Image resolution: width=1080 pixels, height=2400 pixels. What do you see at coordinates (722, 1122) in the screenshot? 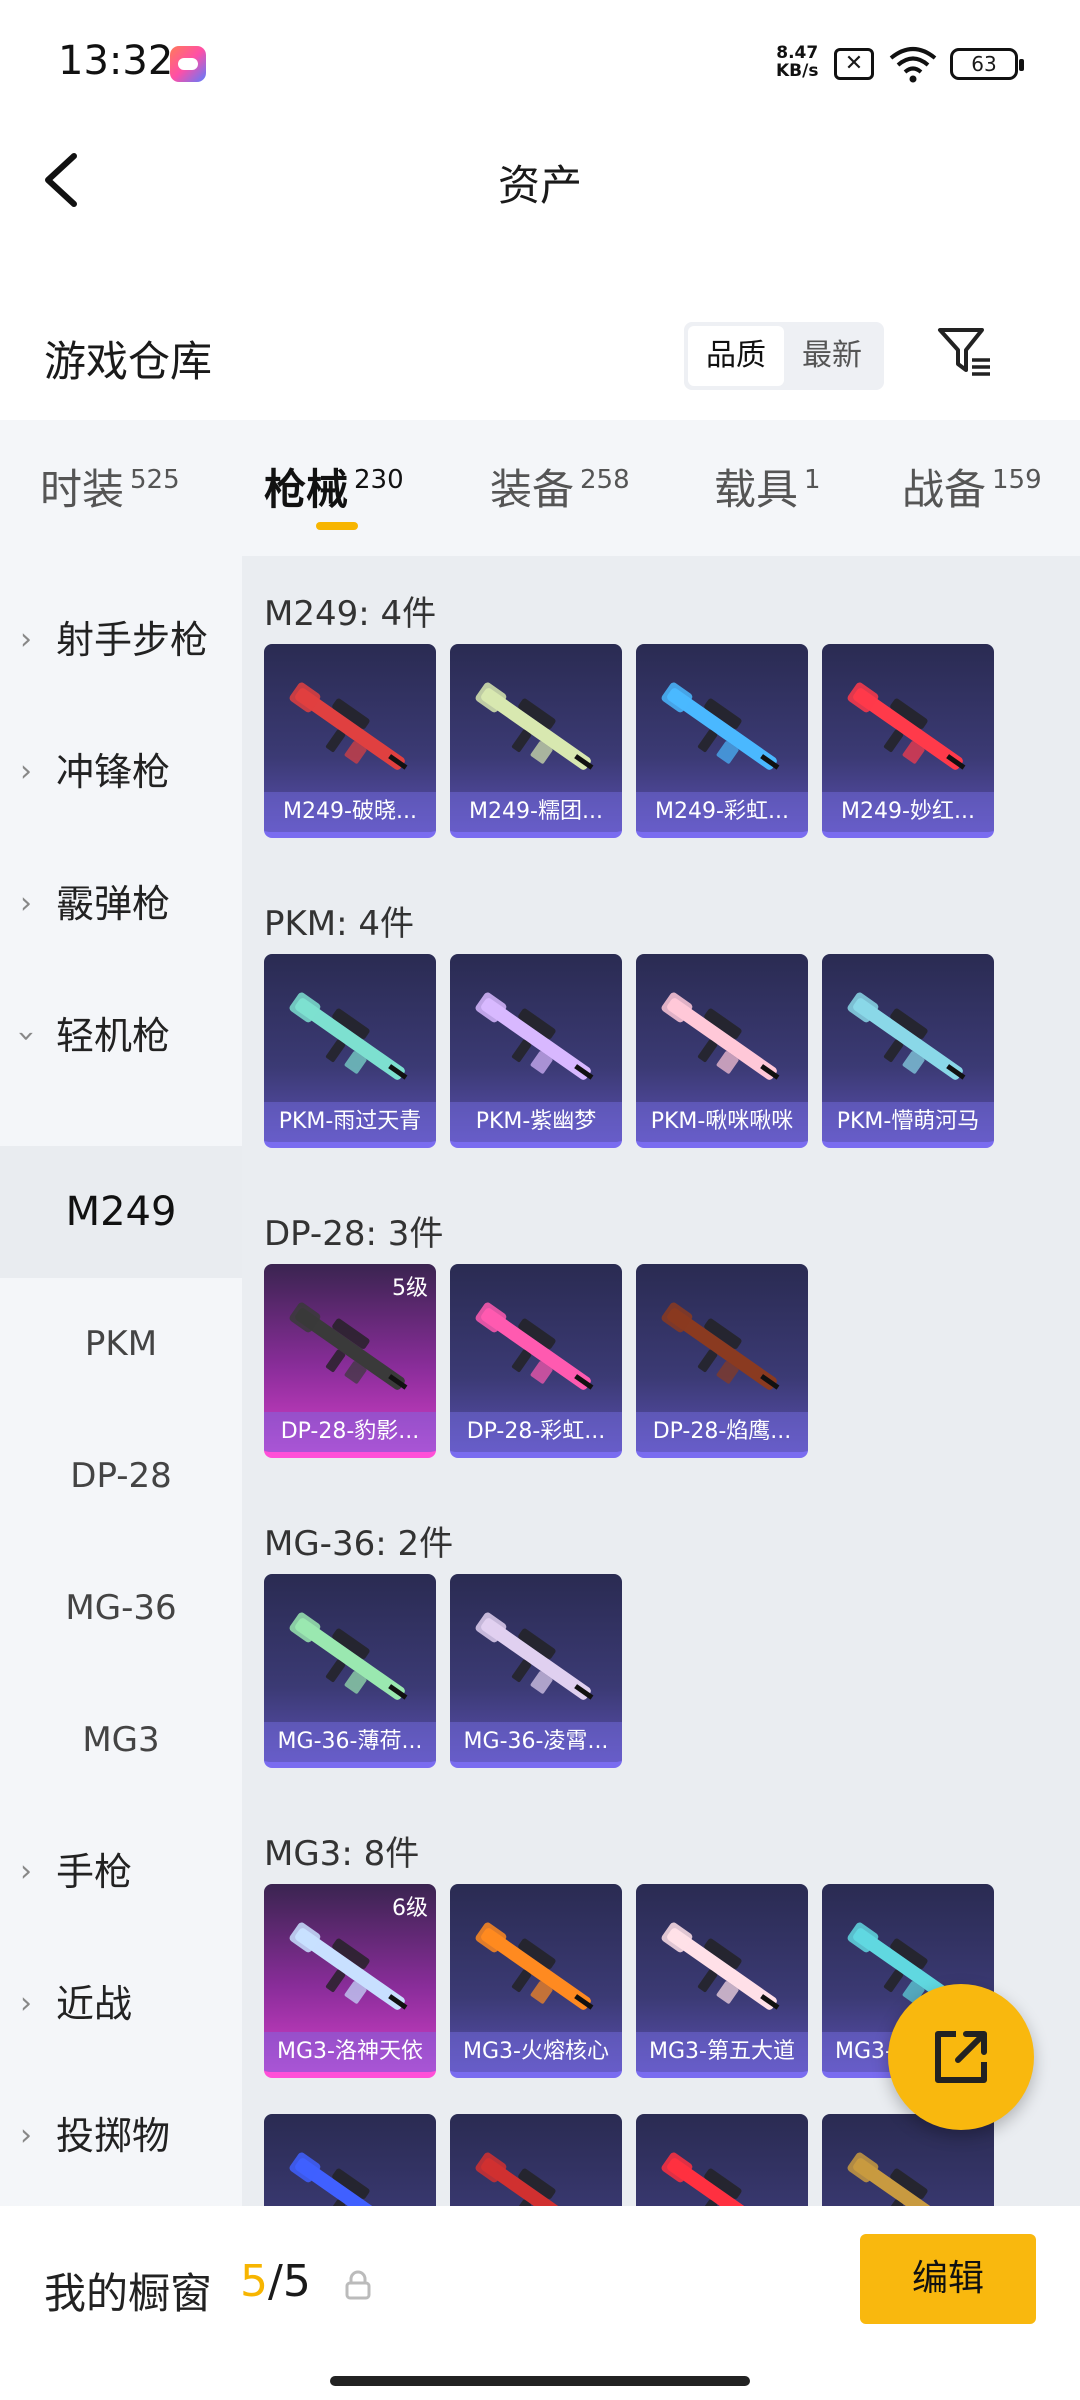
I see `skin-name: PKM-啾咪啾咪` at bounding box center [722, 1122].